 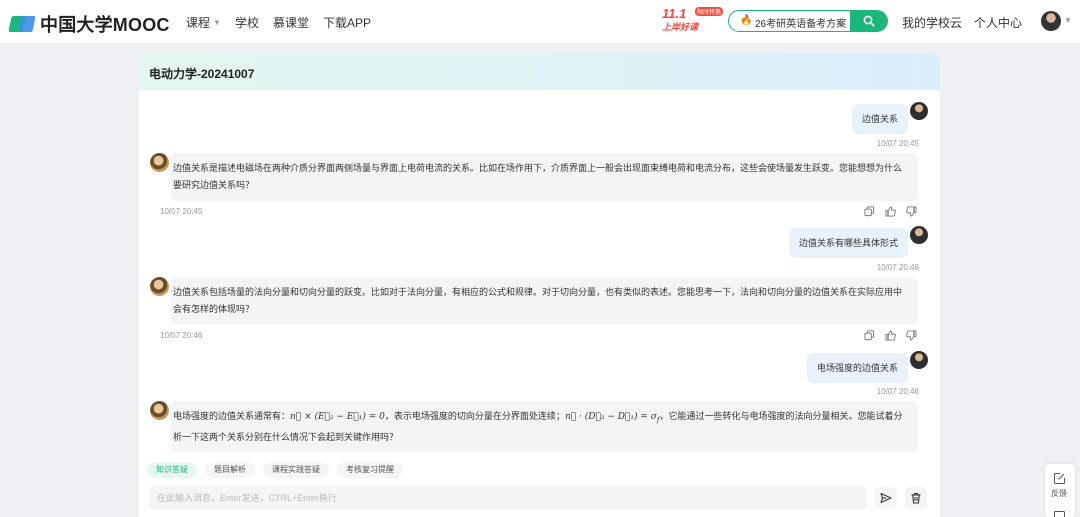 What do you see at coordinates (172, 470) in the screenshot?
I see `chip-knowledge-qa: 知识答疑` at bounding box center [172, 470].